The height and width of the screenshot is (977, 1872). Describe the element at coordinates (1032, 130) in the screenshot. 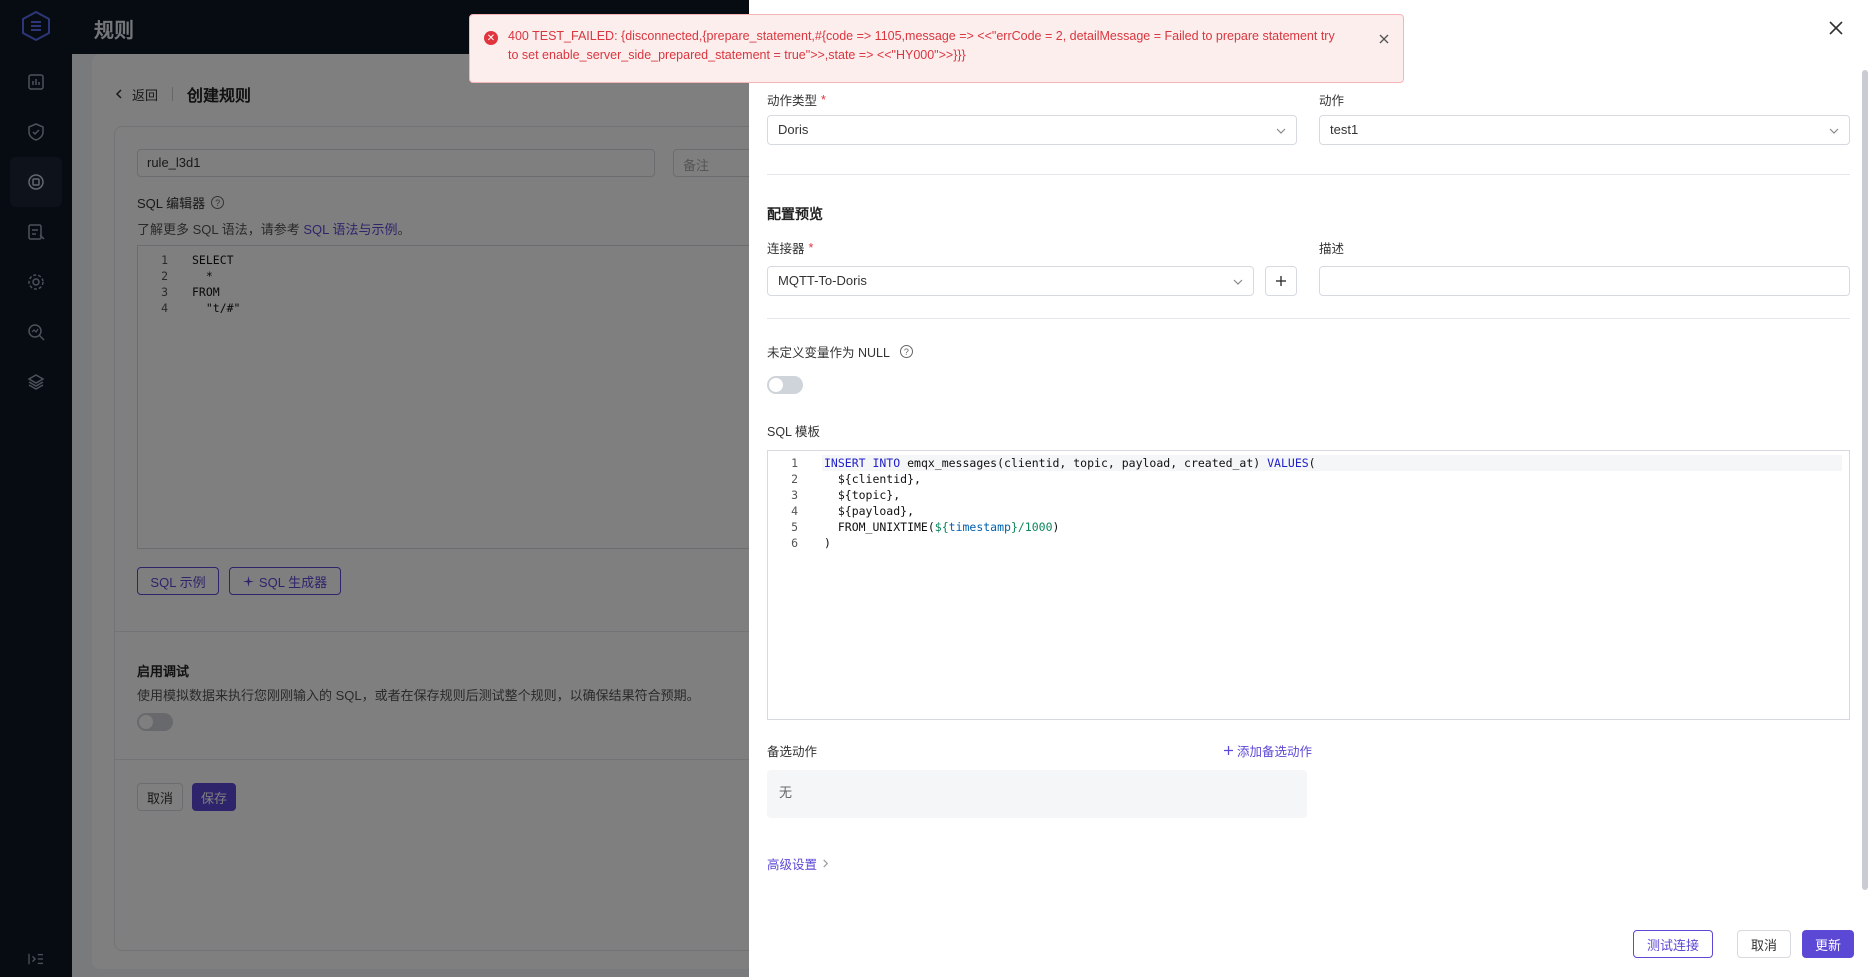

I see `action-type-select: Doris` at that location.